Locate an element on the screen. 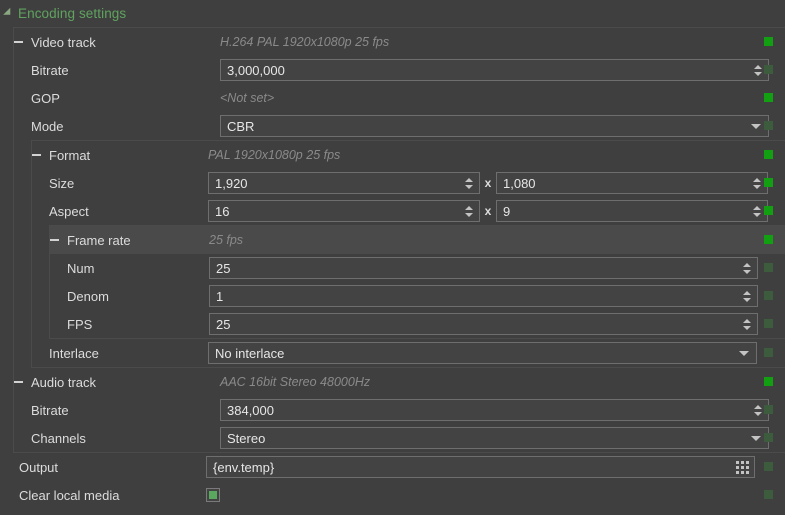 This screenshot has height=515, width=785. row-frame-rate: Frame rate 25 fps is located at coordinates (417, 240).